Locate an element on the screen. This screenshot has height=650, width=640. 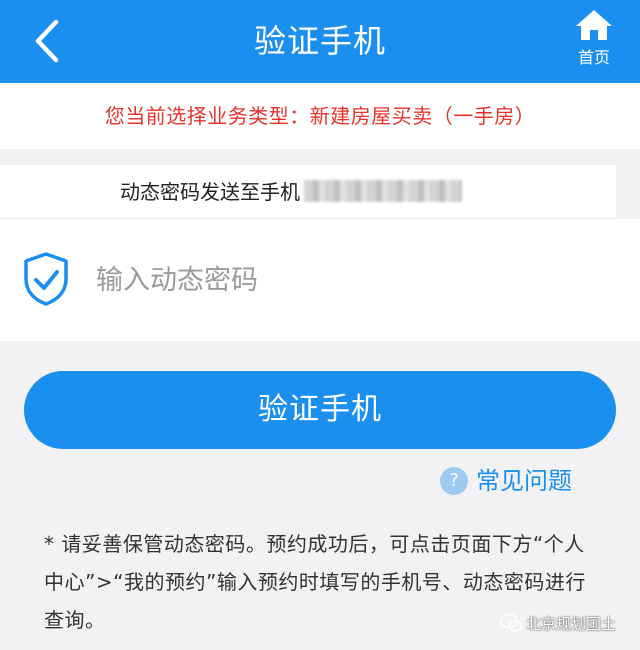
home-label: 首页 is located at coordinates (593, 57).